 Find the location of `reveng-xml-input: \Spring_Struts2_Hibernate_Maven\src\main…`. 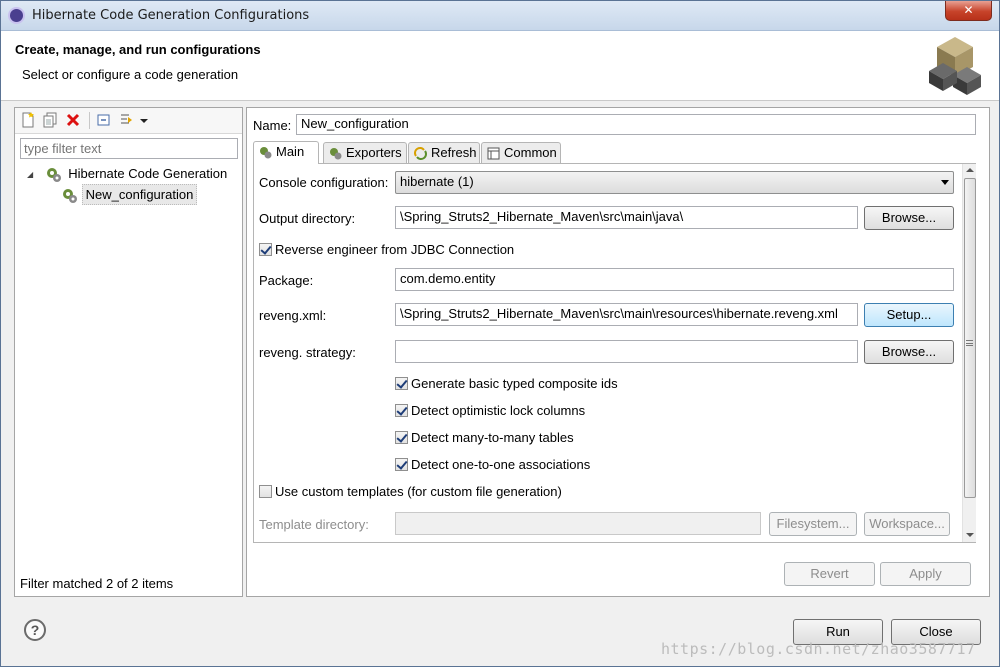

reveng-xml-input: \Spring_Struts2_Hibernate_Maven\src\main… is located at coordinates (626, 314).